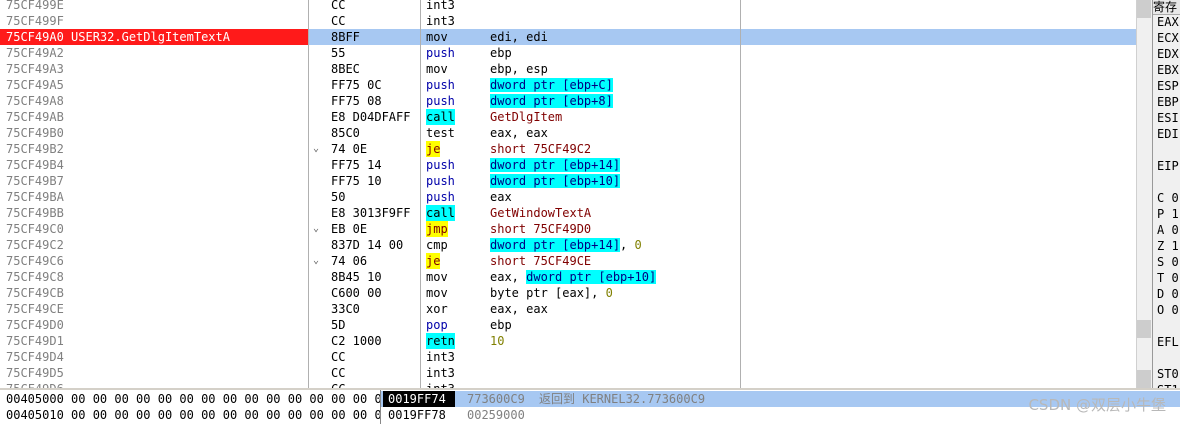 The image size is (1180, 424). I want to click on disasm-row: 75CF49B0 85C0 test eax, eax, so click(568, 133).